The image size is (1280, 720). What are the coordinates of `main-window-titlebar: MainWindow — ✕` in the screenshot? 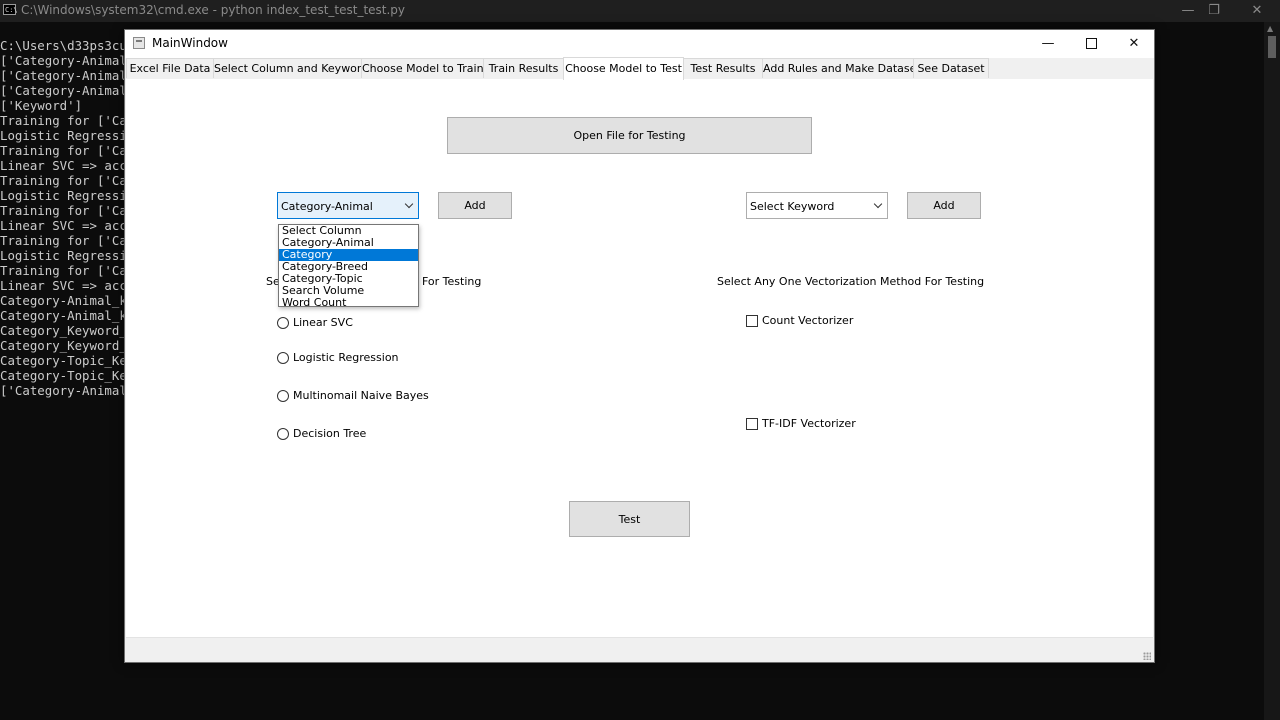 It's located at (639, 44).